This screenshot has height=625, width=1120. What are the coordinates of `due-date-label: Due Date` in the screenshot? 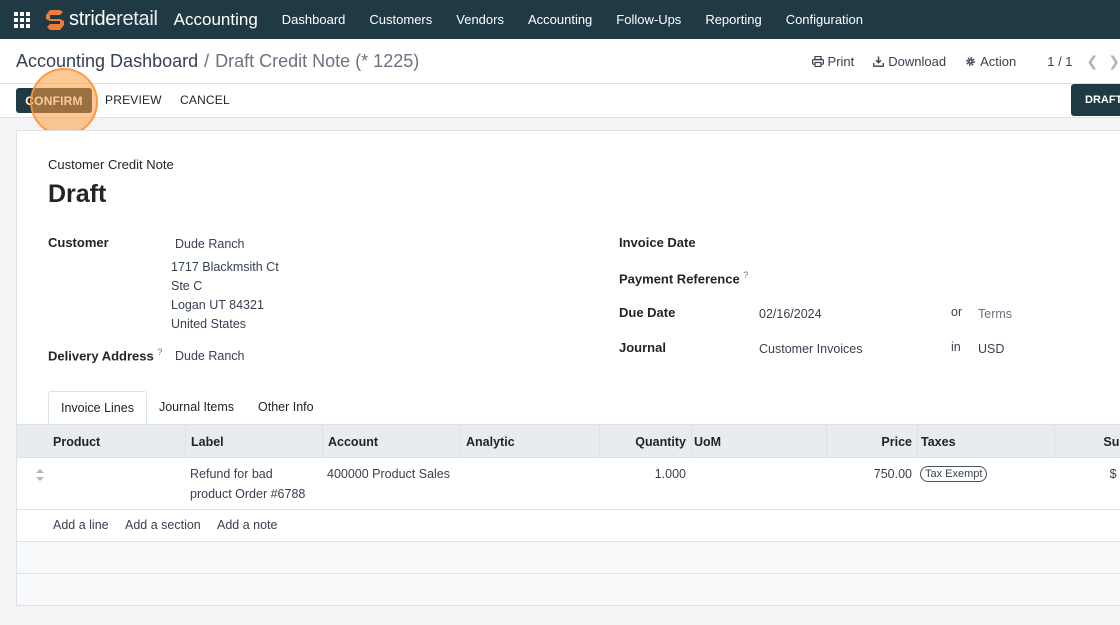 It's located at (647, 312).